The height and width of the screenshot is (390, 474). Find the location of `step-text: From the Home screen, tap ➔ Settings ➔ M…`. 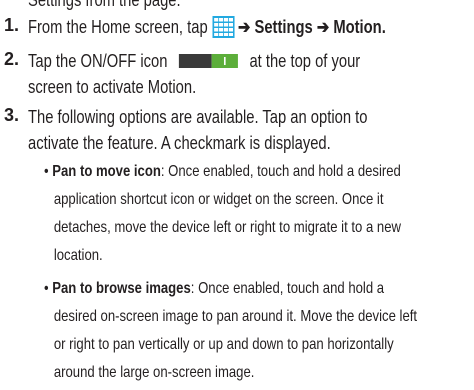

step-text: From the Home screen, tap ➔ Settings ➔ M… is located at coordinates (207, 27).